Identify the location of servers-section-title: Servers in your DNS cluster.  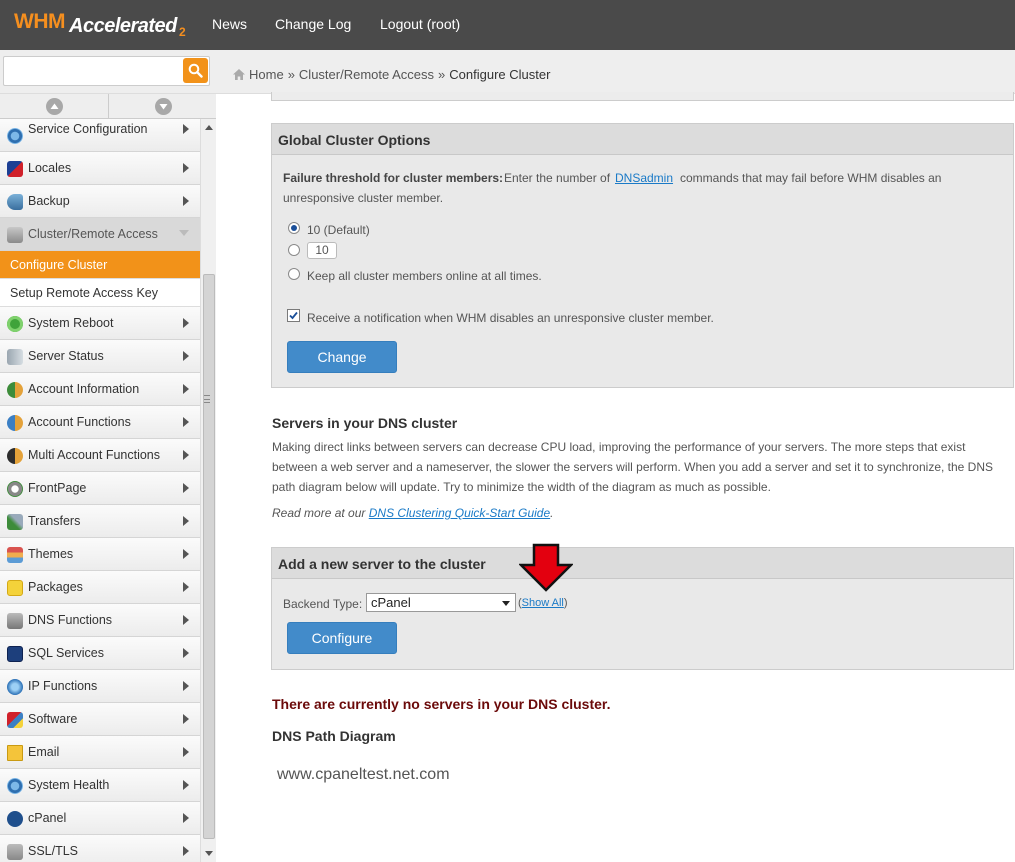
(365, 423).